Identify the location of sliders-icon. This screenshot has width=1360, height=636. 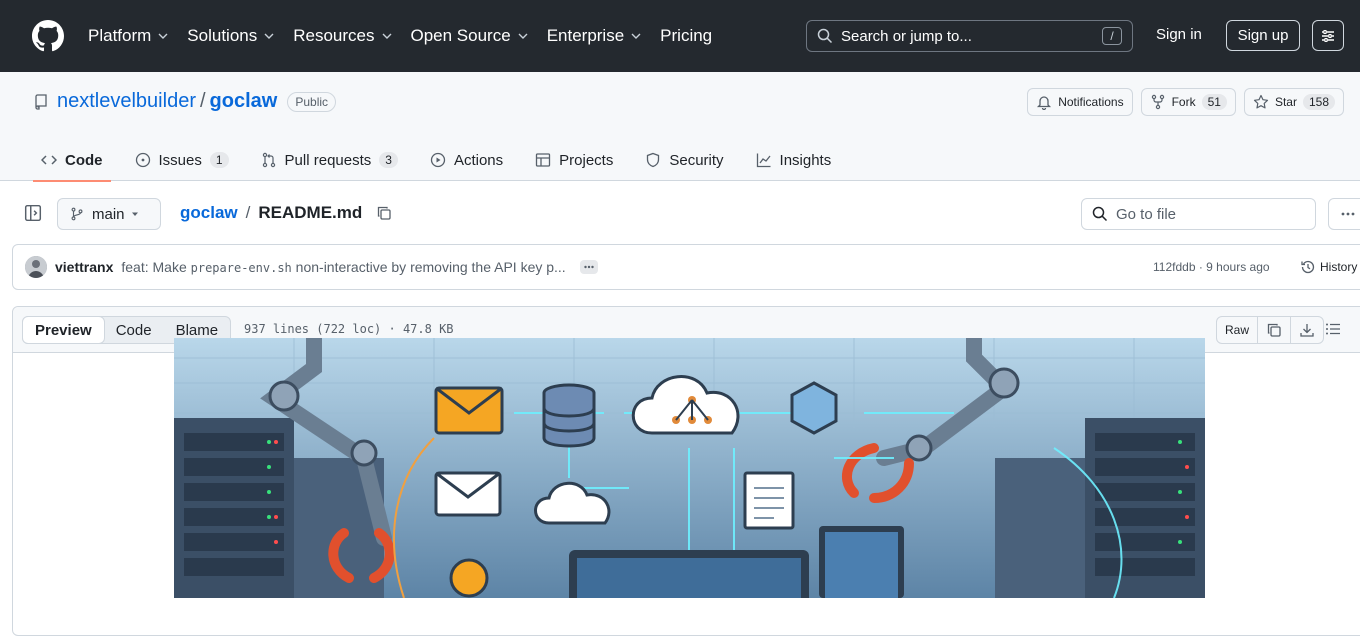
(1328, 35).